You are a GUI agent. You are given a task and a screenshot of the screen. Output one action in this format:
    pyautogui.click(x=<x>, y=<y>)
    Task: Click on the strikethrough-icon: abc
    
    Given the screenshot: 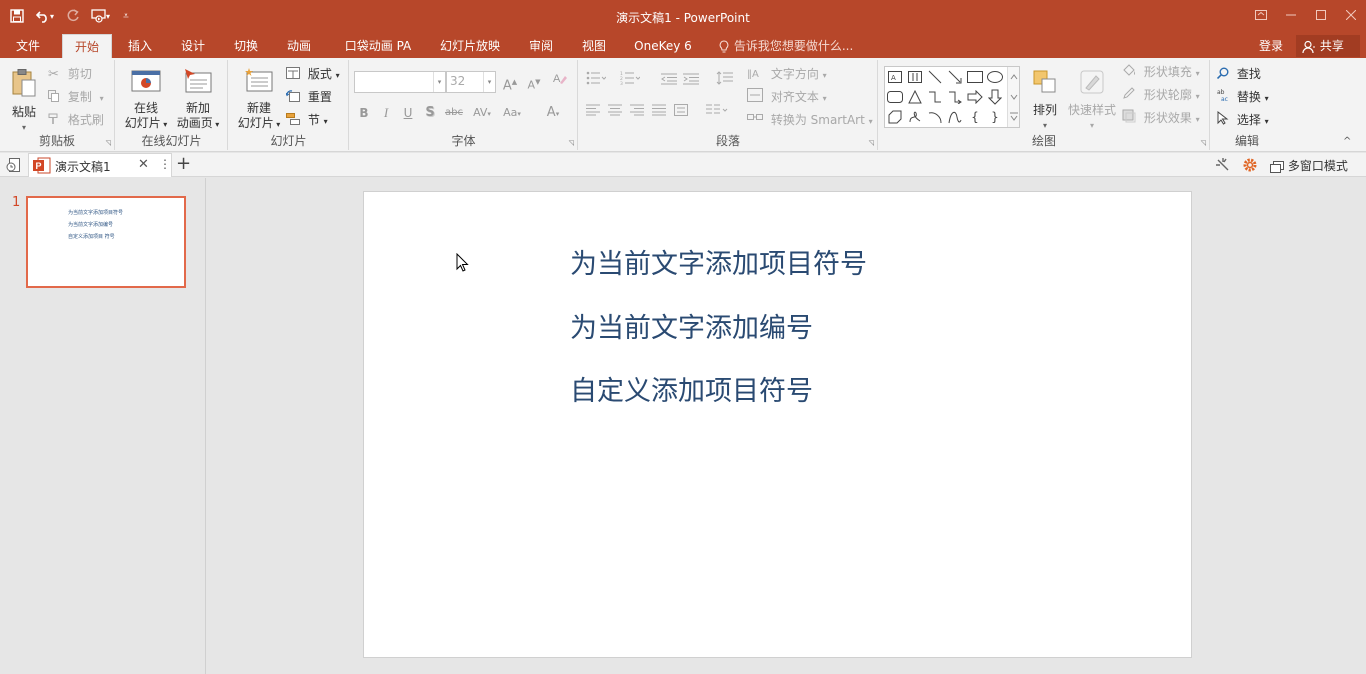 What is the action you would take?
    pyautogui.click(x=454, y=113)
    